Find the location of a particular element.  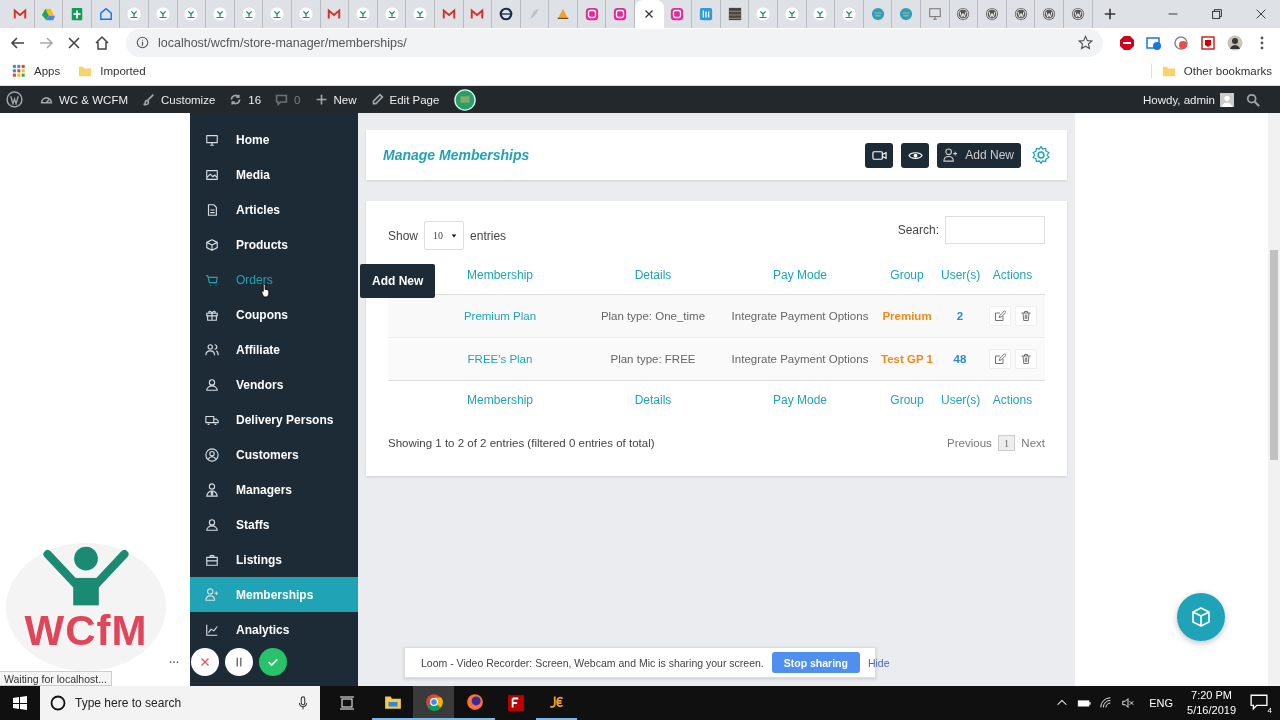

windows-icon is located at coordinates (20, 703).